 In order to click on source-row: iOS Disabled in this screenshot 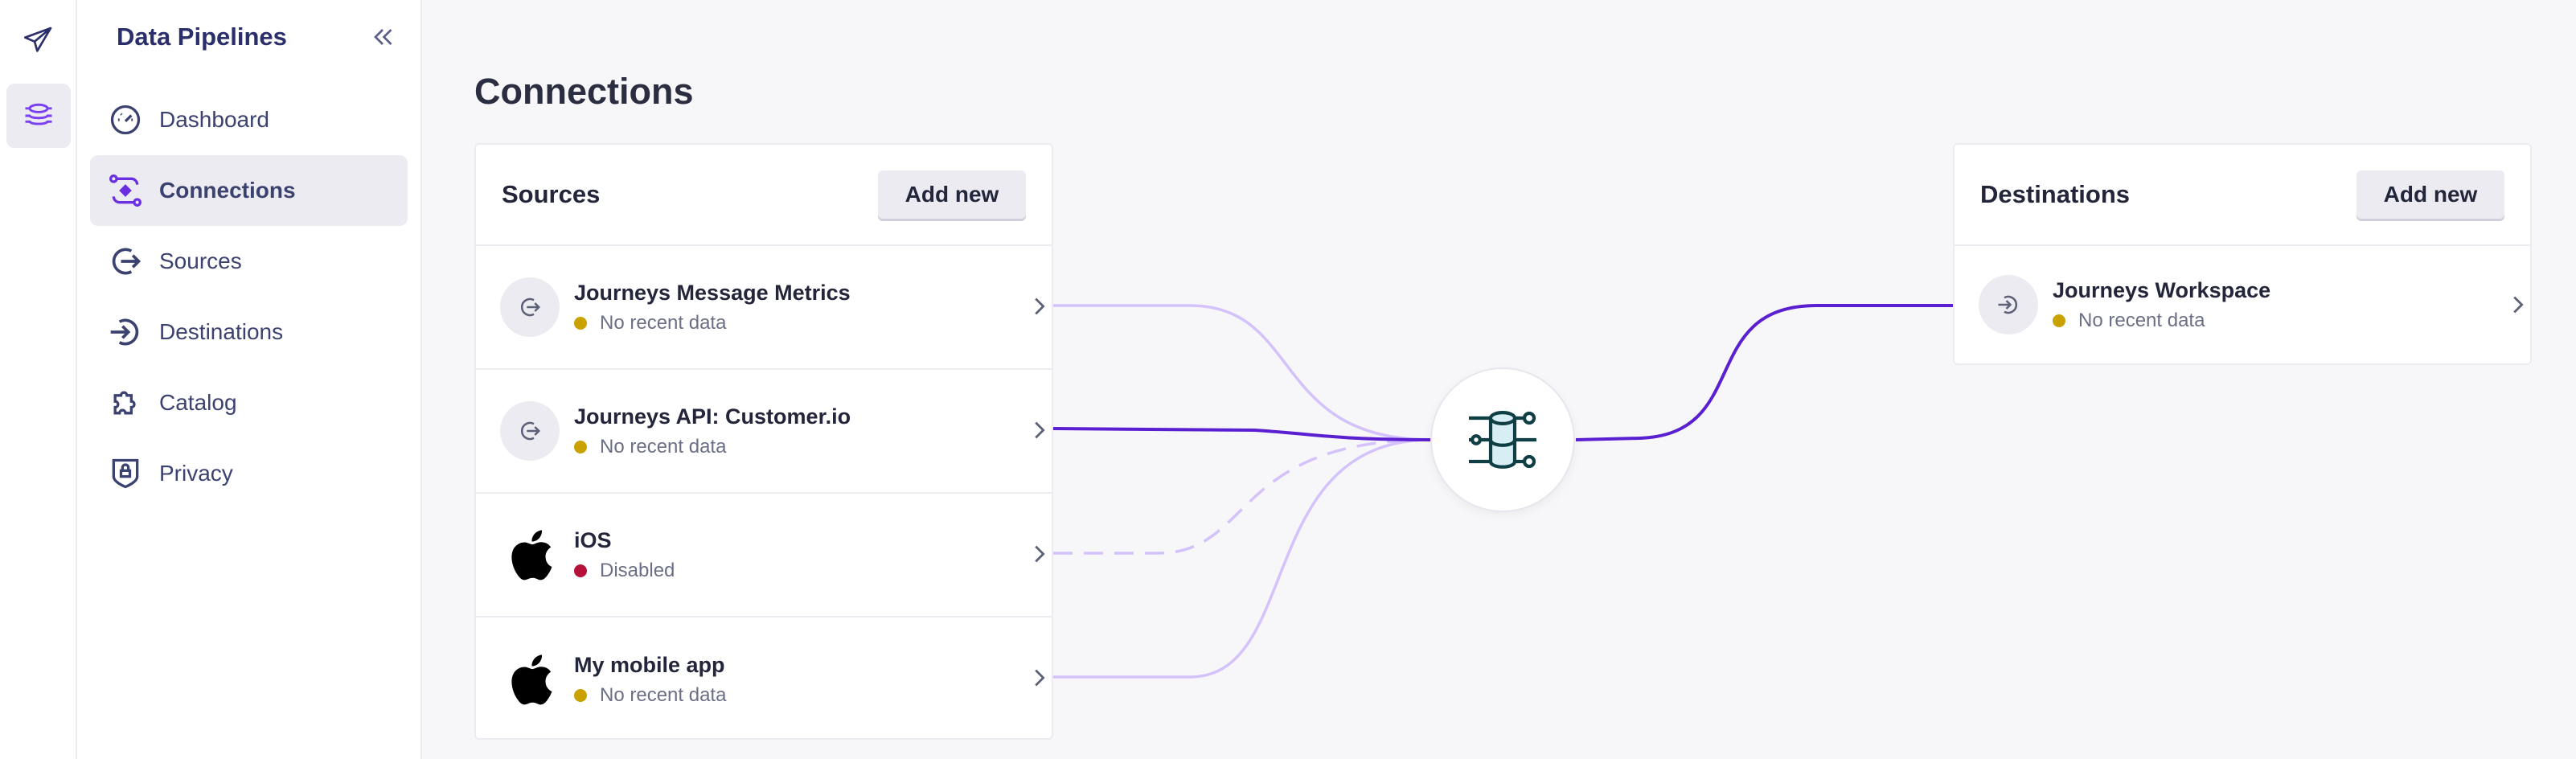, I will do `click(764, 556)`.